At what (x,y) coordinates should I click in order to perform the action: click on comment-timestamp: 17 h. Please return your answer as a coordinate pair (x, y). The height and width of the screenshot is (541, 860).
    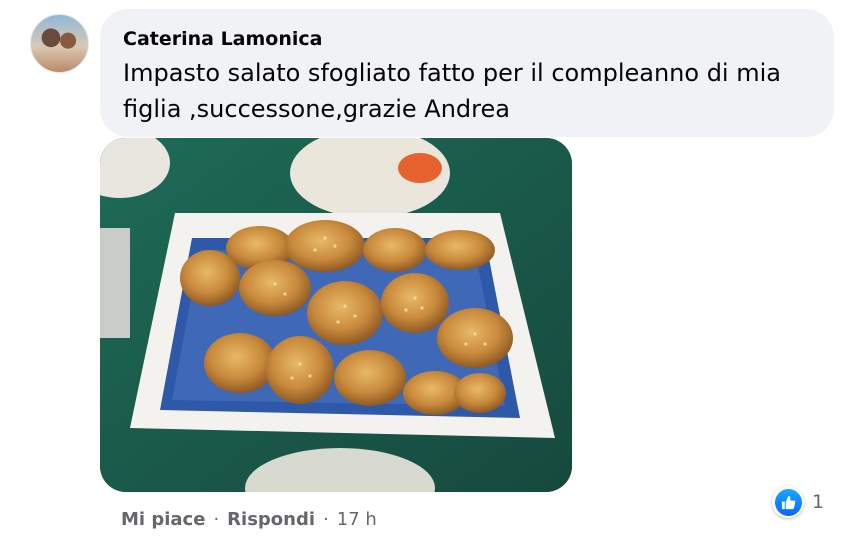
    Looking at the image, I should click on (357, 519).